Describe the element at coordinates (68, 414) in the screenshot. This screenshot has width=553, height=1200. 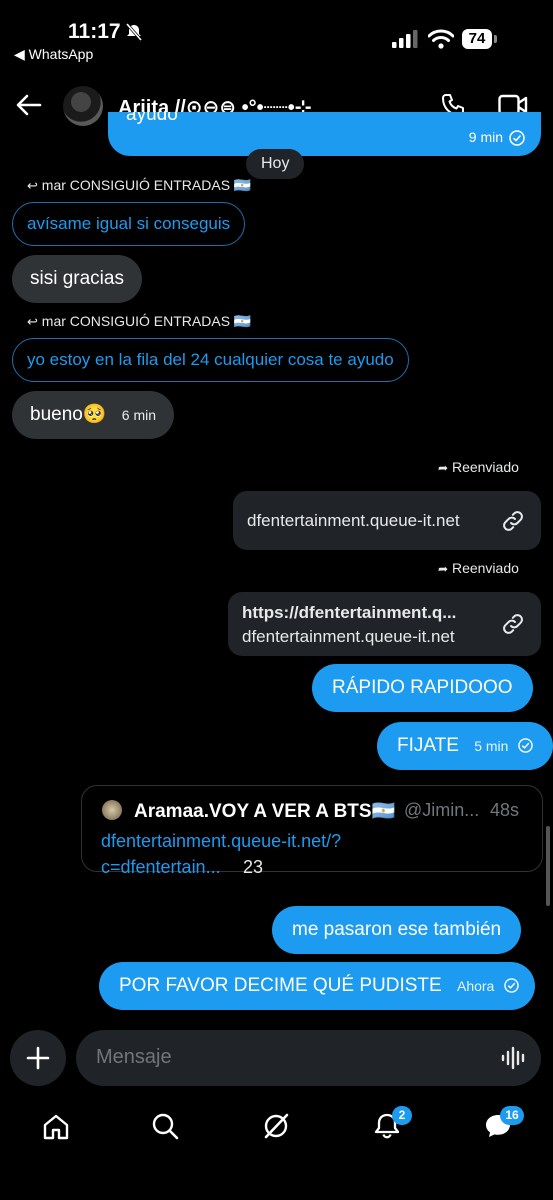
I see `message-text: bueno🥺` at that location.